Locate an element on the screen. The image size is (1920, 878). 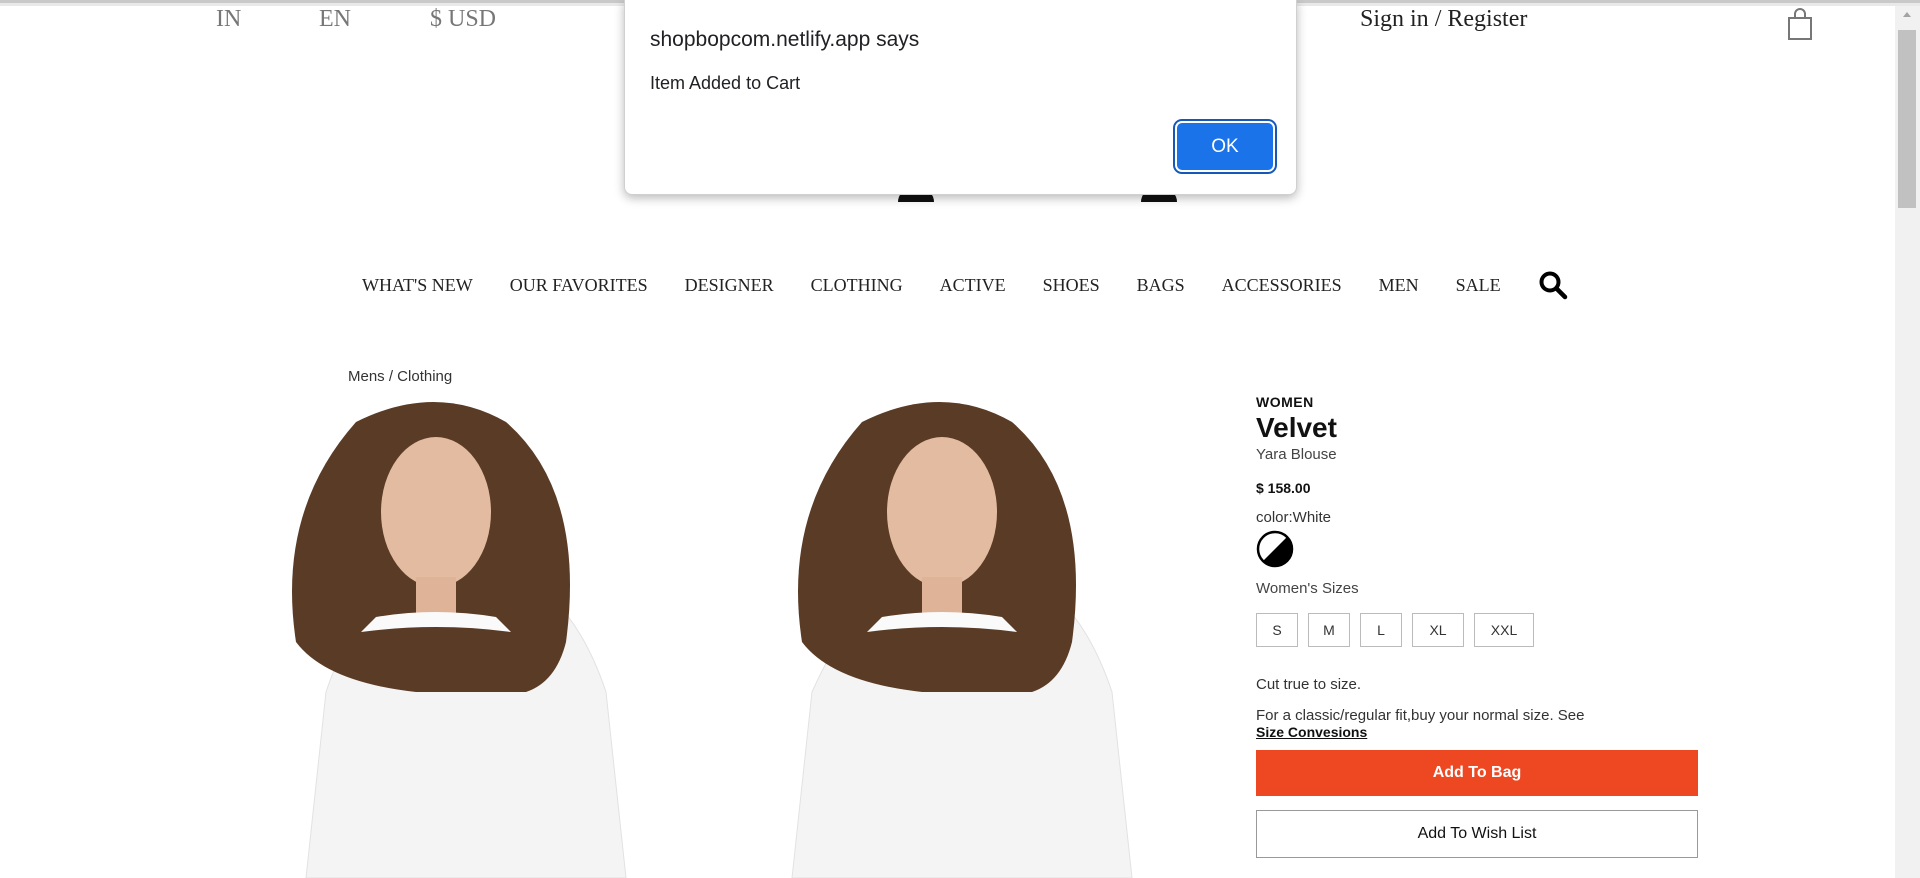
nav-item-active: ACTIVE is located at coordinates (973, 285).